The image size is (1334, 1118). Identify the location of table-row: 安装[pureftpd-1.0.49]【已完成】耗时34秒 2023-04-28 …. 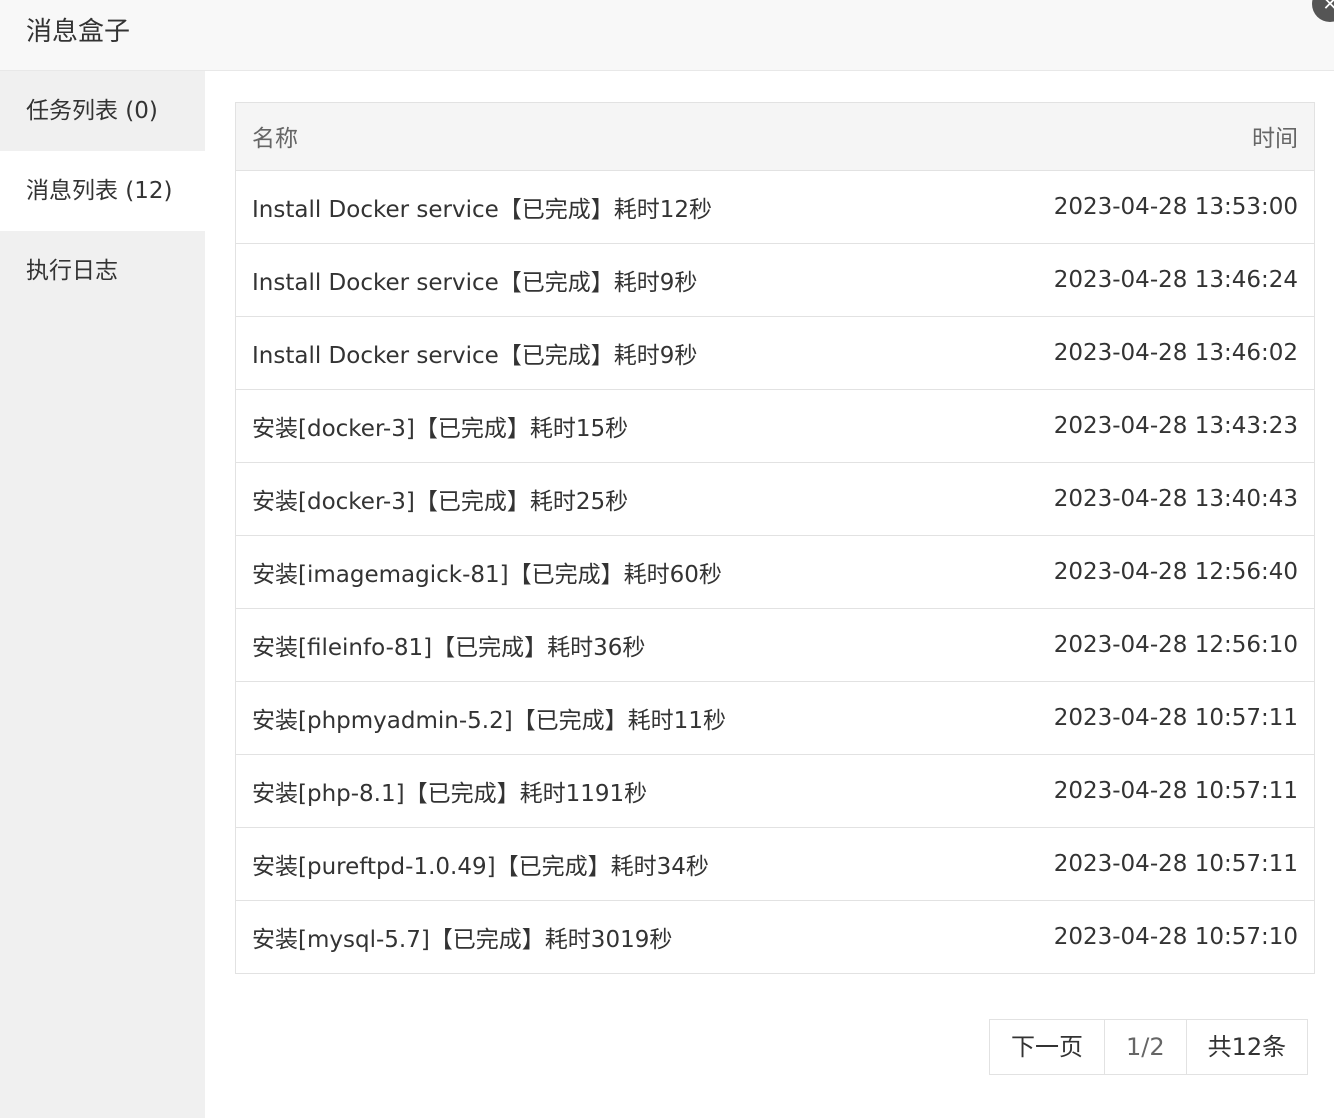
(775, 863).